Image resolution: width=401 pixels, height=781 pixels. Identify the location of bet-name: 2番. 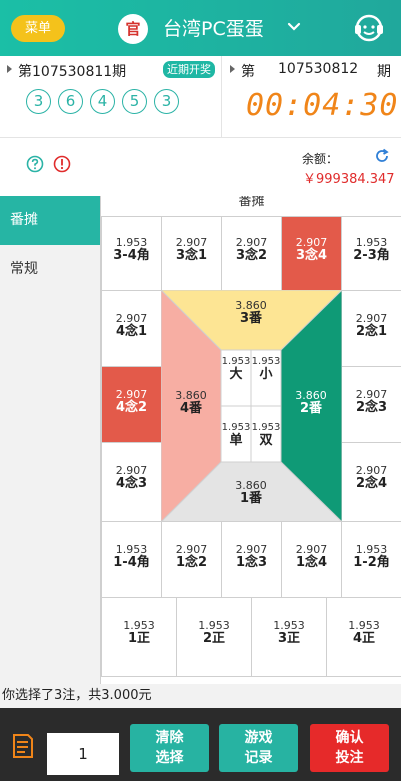
(311, 408).